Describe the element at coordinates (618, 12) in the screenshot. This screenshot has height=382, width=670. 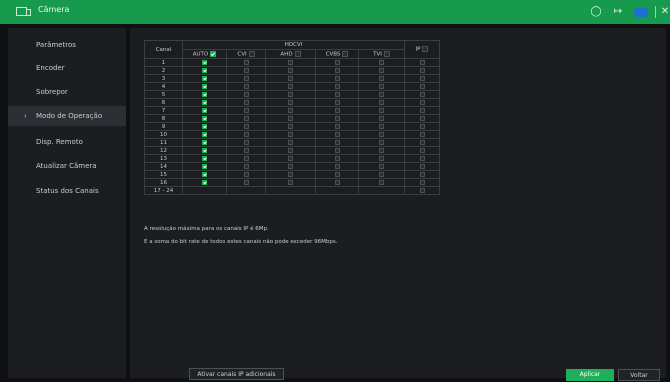
I see `logout-icon: ↦` at that location.